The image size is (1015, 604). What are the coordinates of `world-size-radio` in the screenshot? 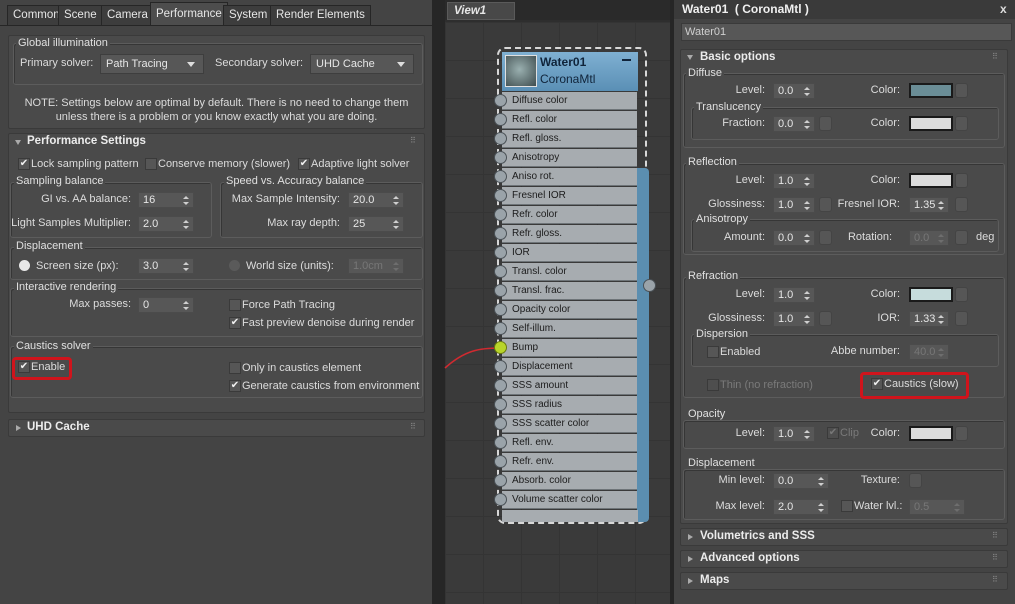 It's located at (234, 265).